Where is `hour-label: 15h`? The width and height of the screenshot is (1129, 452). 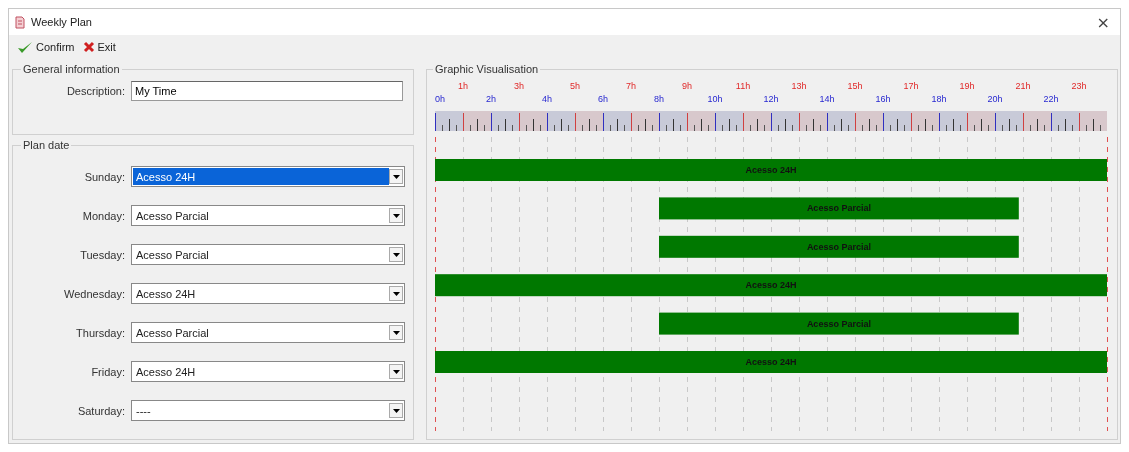 hour-label: 15h is located at coordinates (855, 86).